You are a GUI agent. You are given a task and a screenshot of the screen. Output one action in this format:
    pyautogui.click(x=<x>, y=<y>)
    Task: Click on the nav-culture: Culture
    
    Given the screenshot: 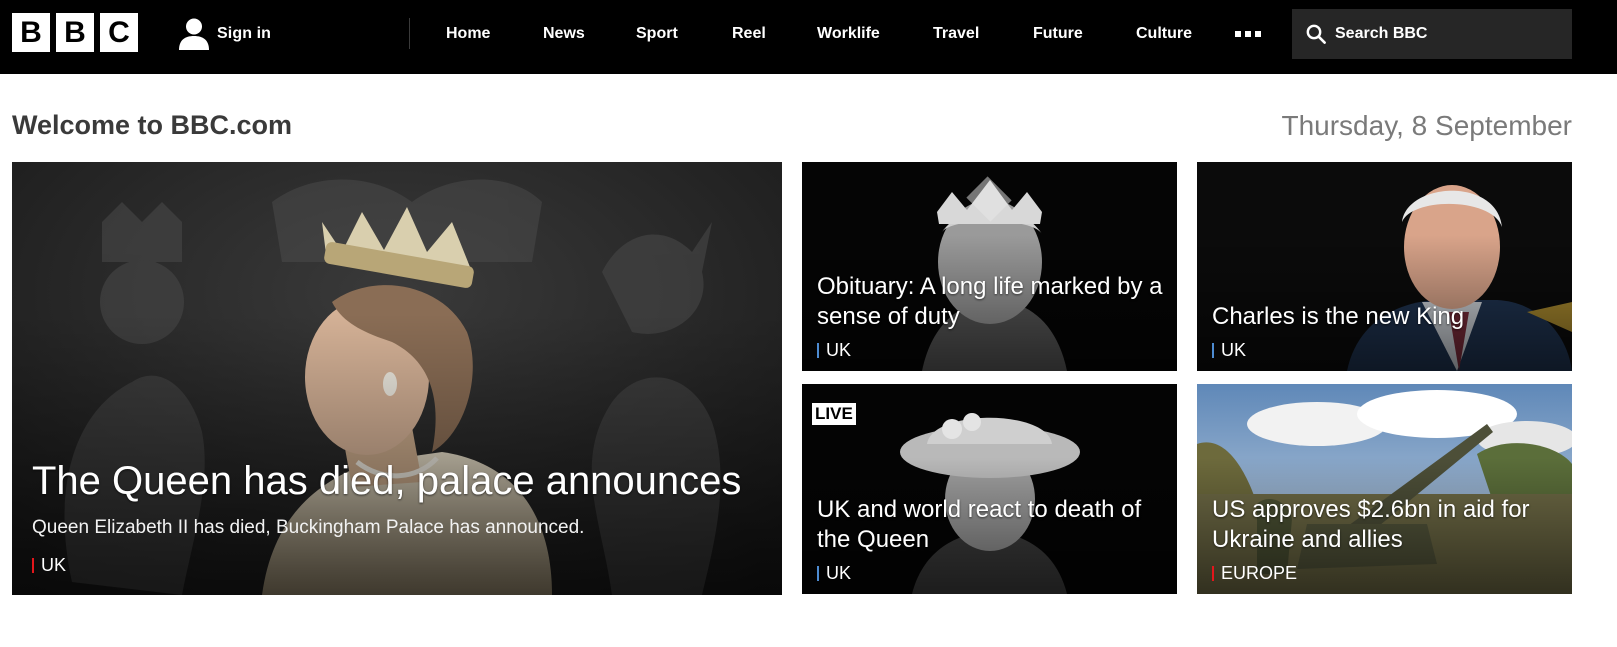 What is the action you would take?
    pyautogui.click(x=1164, y=34)
    